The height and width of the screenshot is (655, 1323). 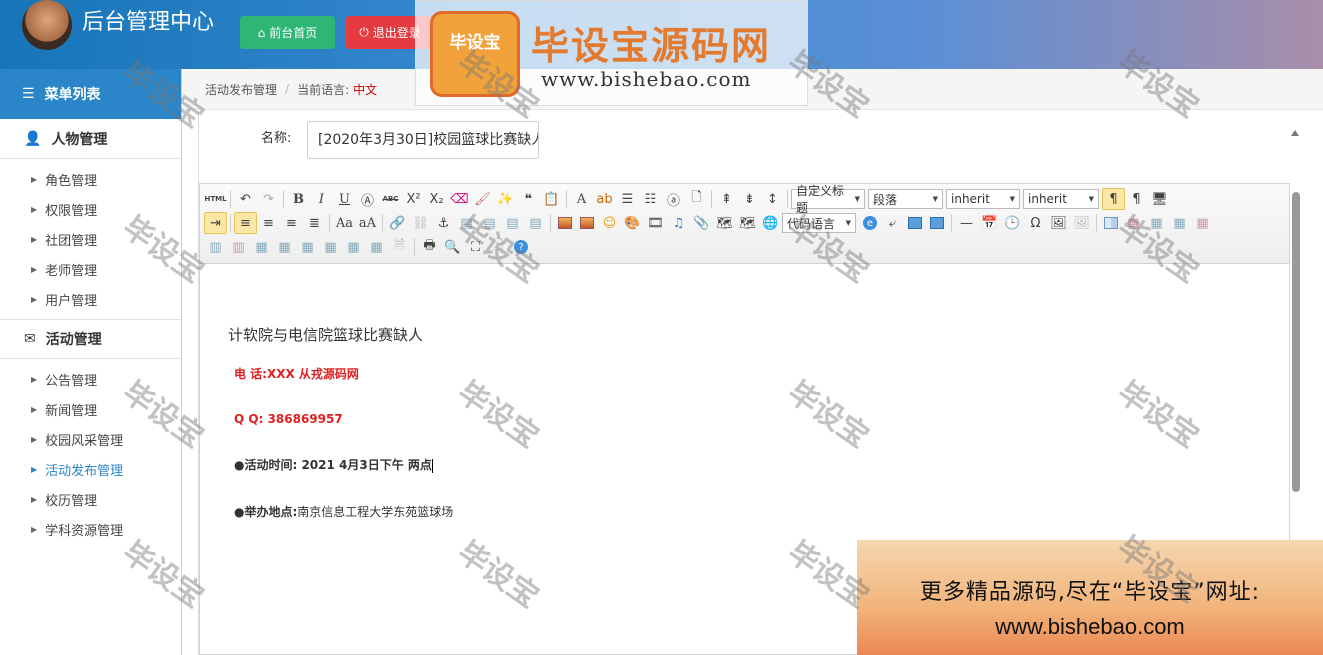 What do you see at coordinates (1179, 223) in the screenshot?
I see `insert-row-icon: ▦` at bounding box center [1179, 223].